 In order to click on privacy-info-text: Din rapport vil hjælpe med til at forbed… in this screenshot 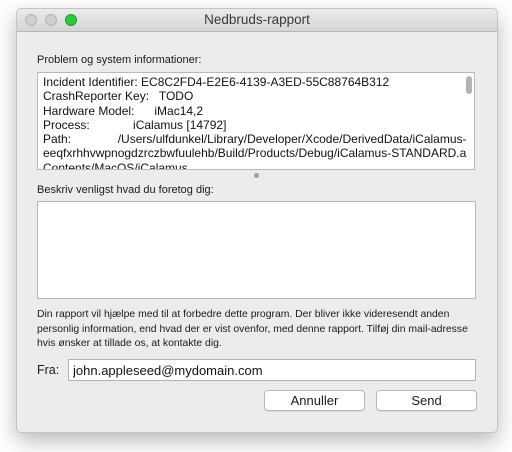, I will do `click(252, 329)`.